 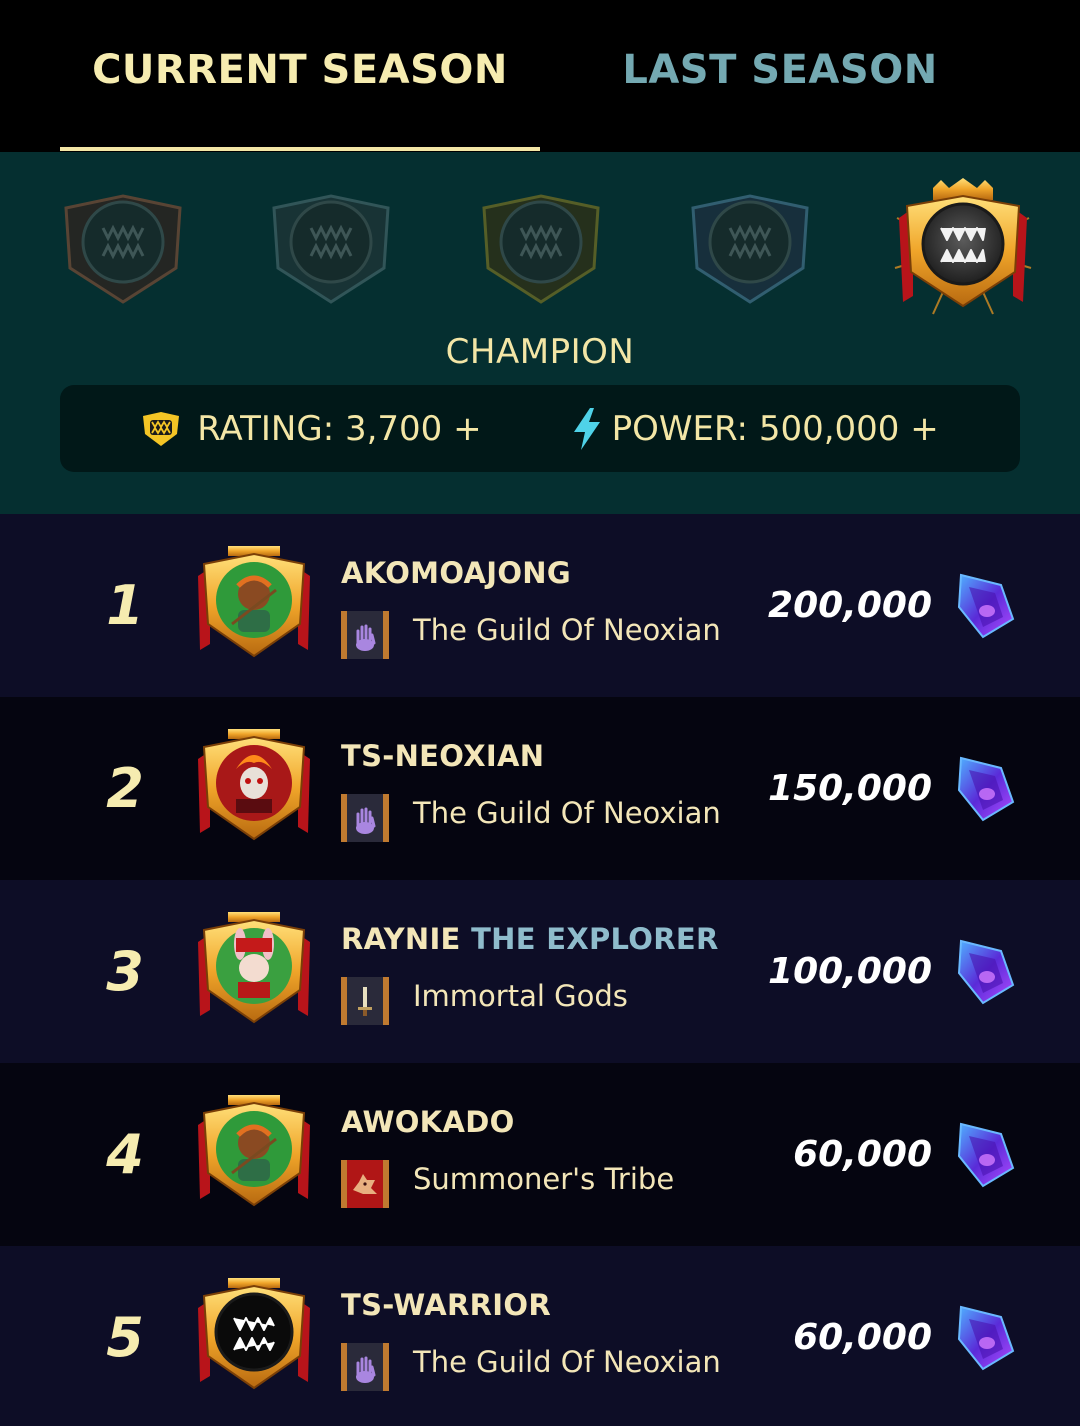 What do you see at coordinates (541, 250) in the screenshot?
I see `gold-league-icon` at bounding box center [541, 250].